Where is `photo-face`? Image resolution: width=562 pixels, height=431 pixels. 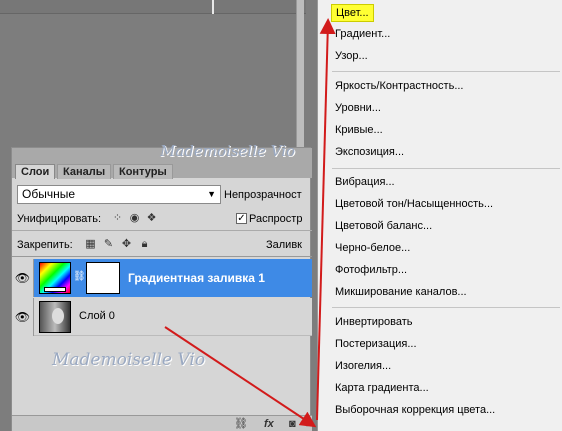 photo-face is located at coordinates (58, 316).